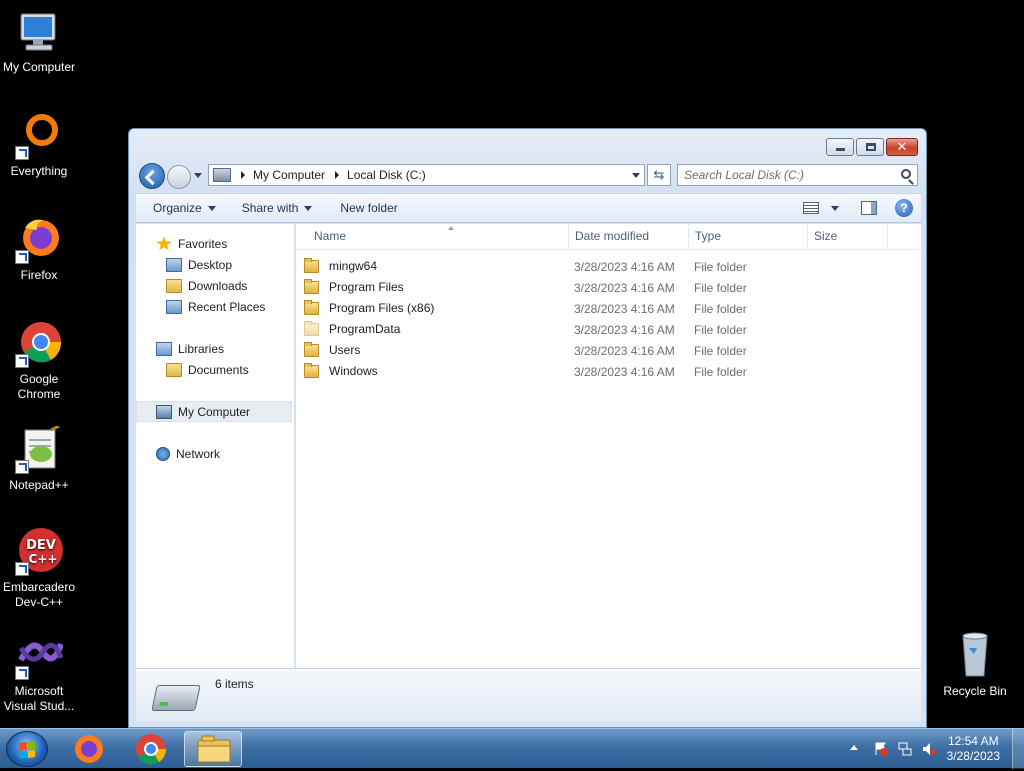  What do you see at coordinates (353, 371) in the screenshot?
I see `file-name: Windows` at bounding box center [353, 371].